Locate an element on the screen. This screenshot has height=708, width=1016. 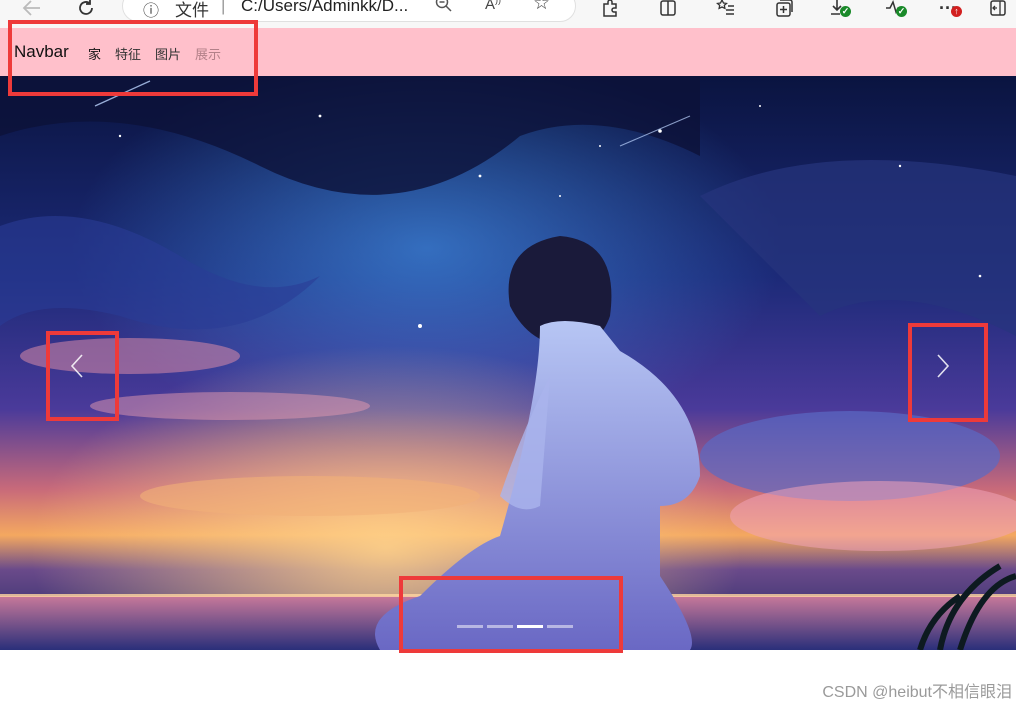
chevron-right-icon is located at coordinates (943, 366).